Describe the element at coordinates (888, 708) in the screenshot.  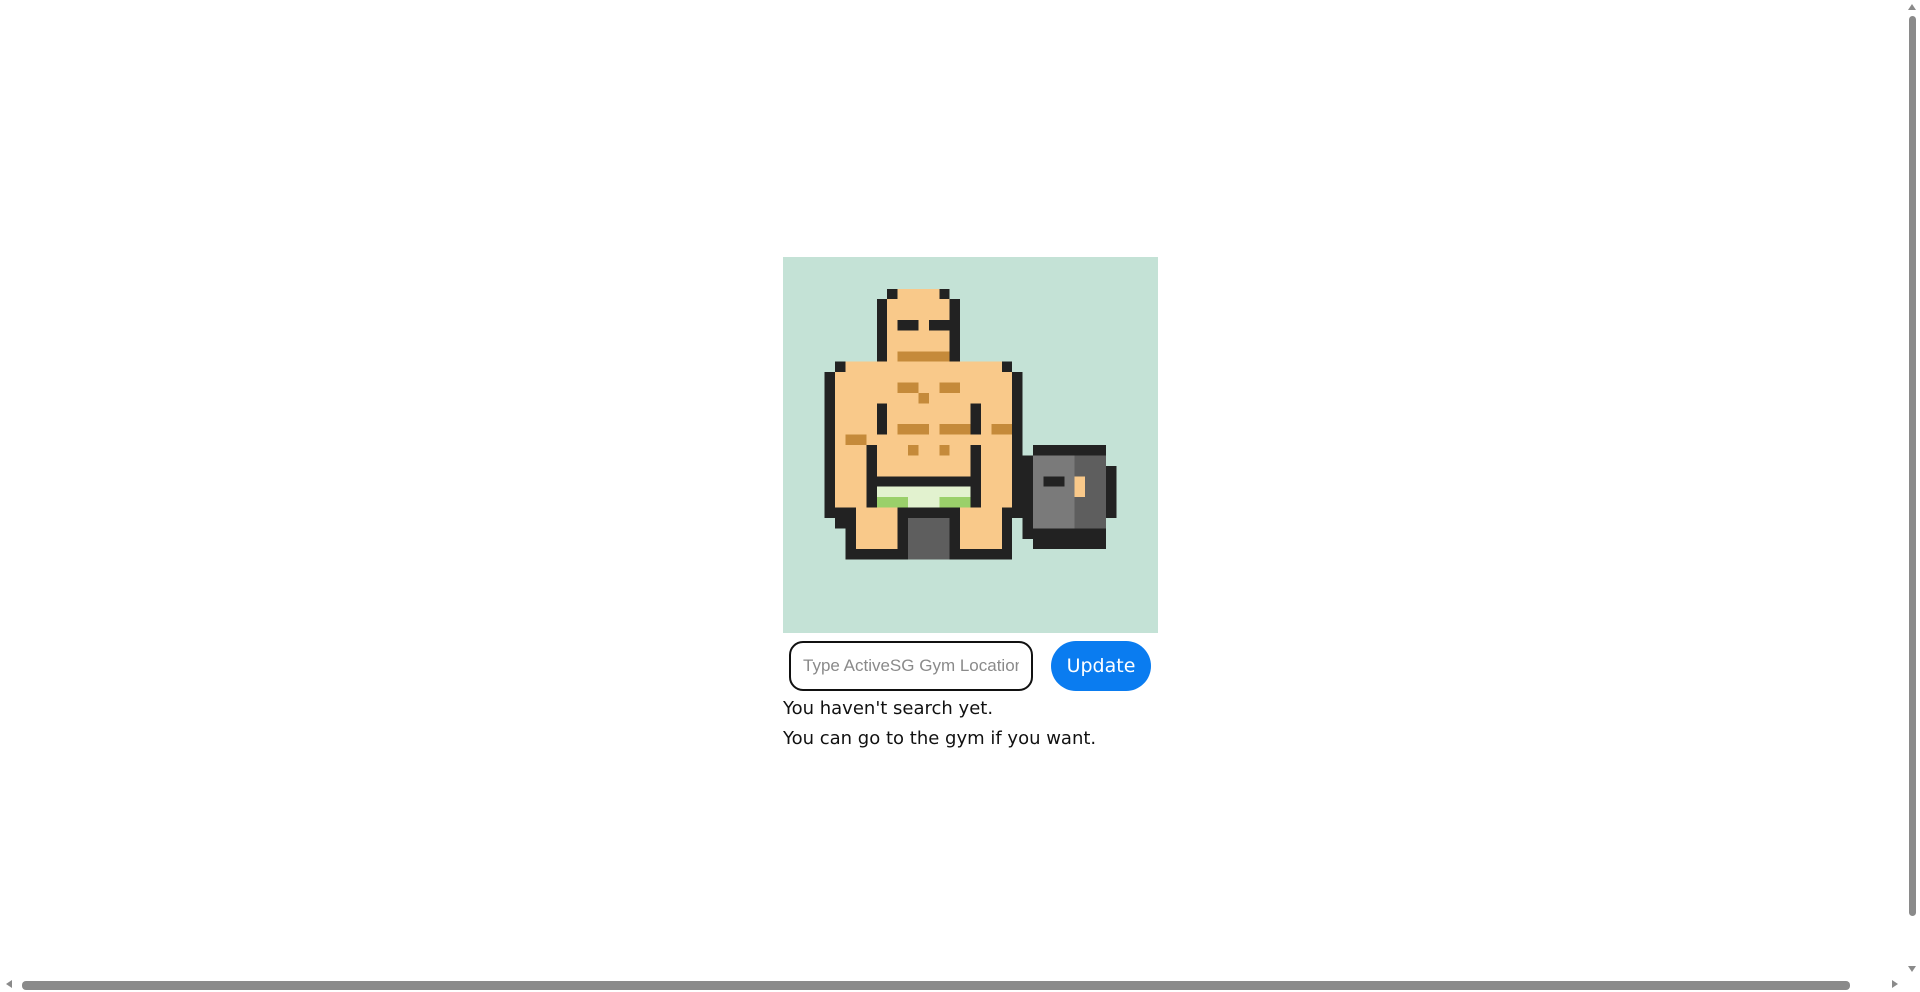
I see `status-line-search: You haven't search yet.` at that location.